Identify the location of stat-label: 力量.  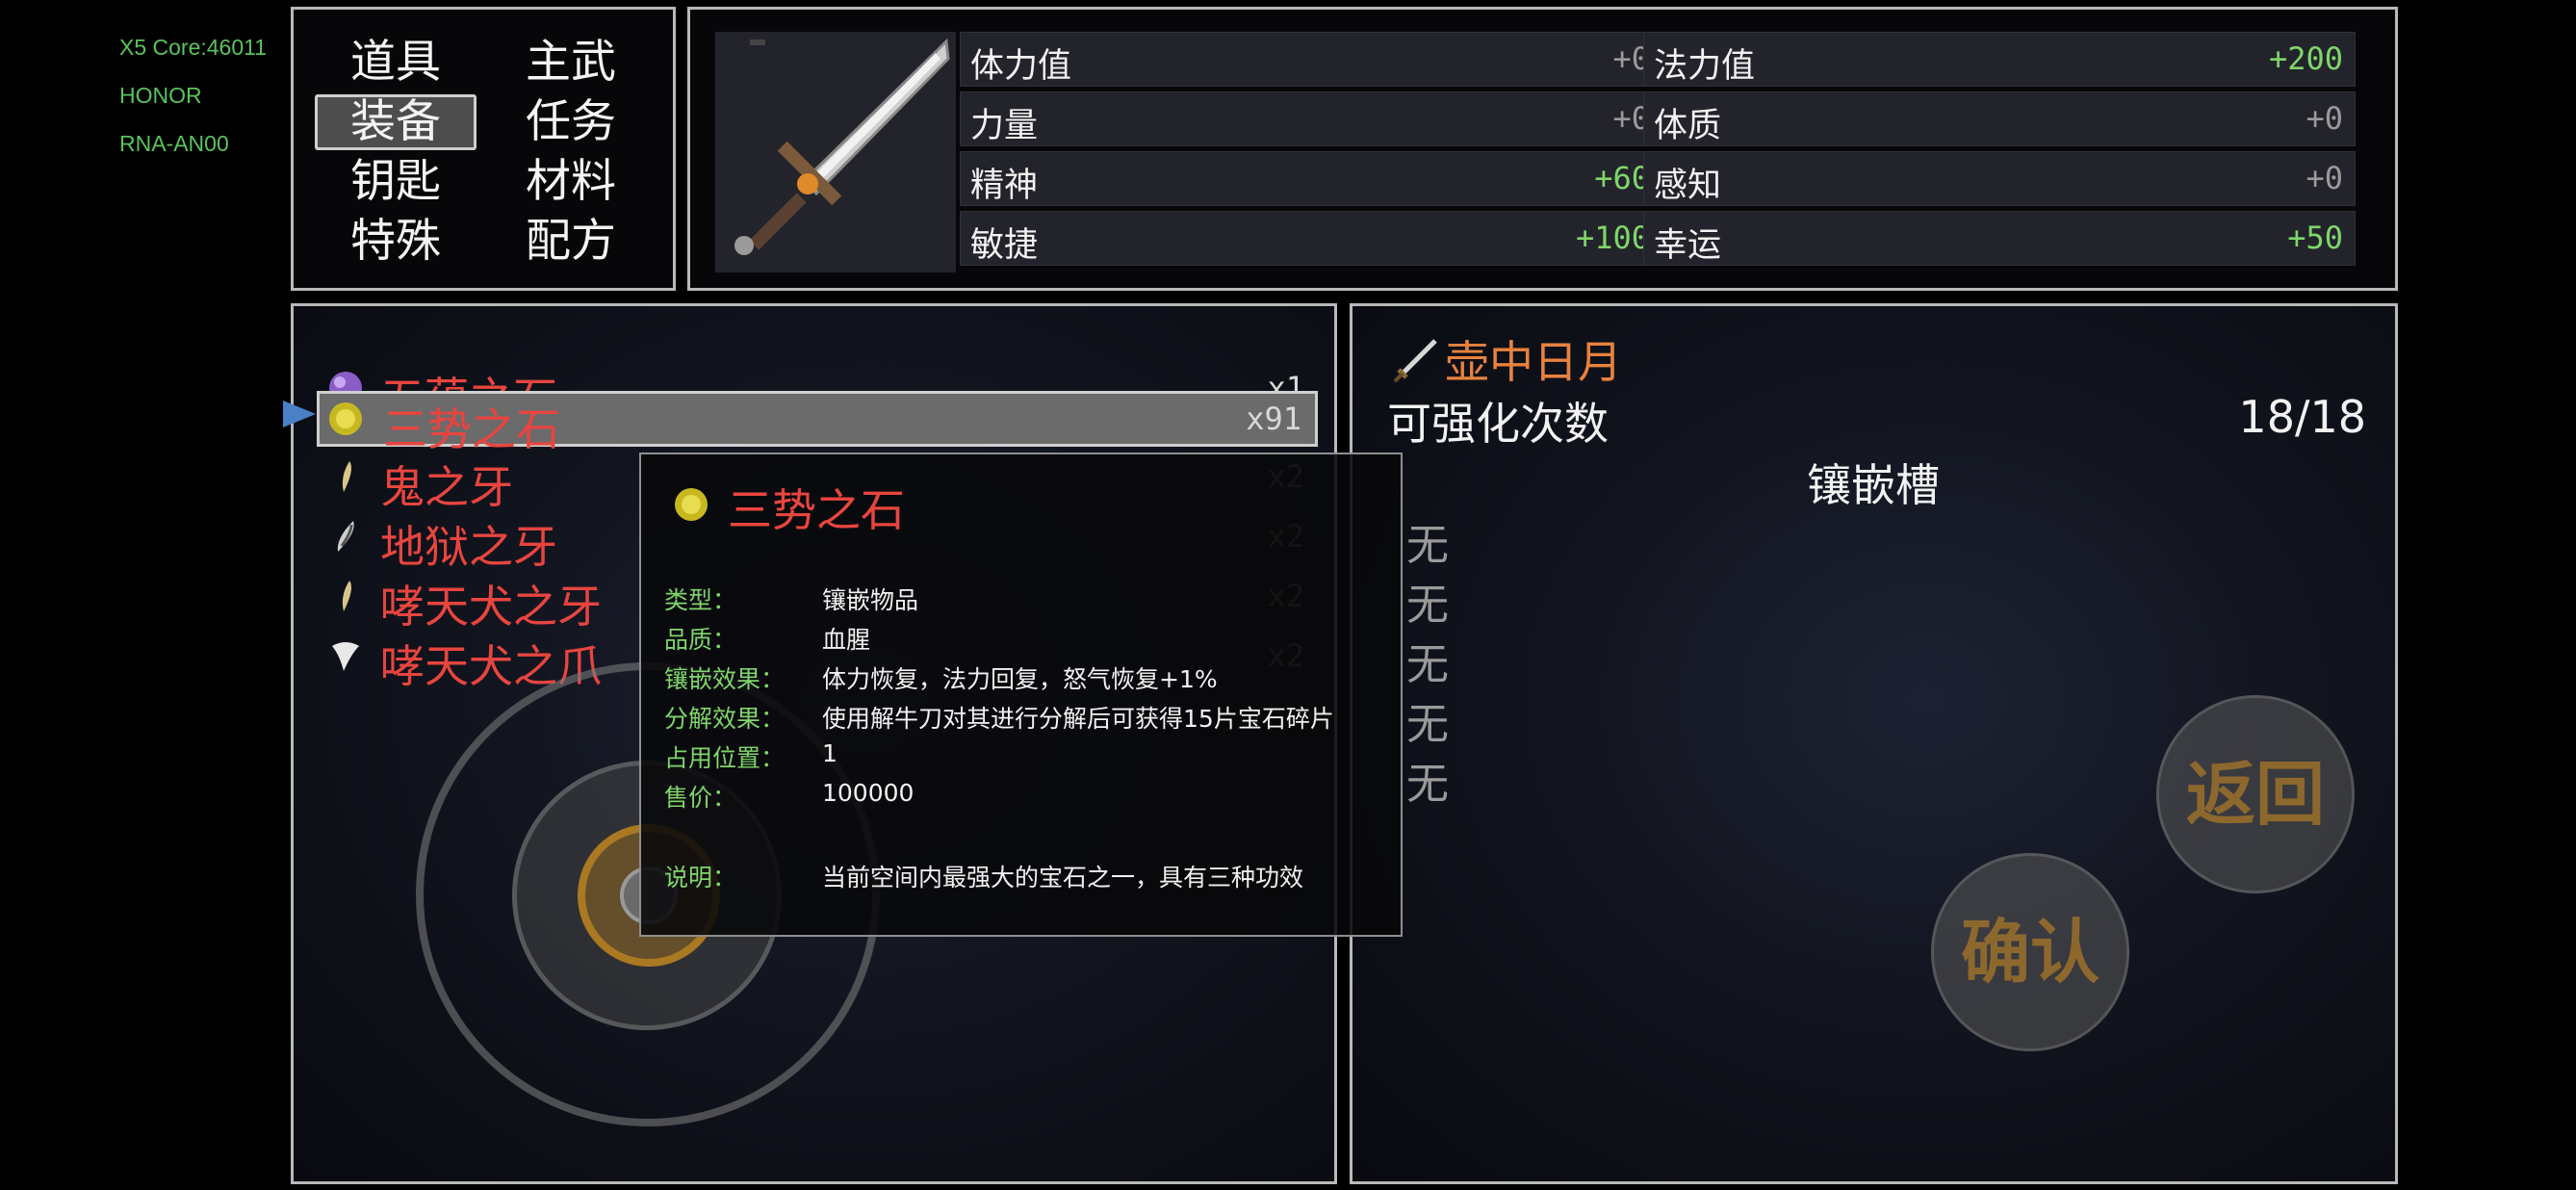
(1004, 126).